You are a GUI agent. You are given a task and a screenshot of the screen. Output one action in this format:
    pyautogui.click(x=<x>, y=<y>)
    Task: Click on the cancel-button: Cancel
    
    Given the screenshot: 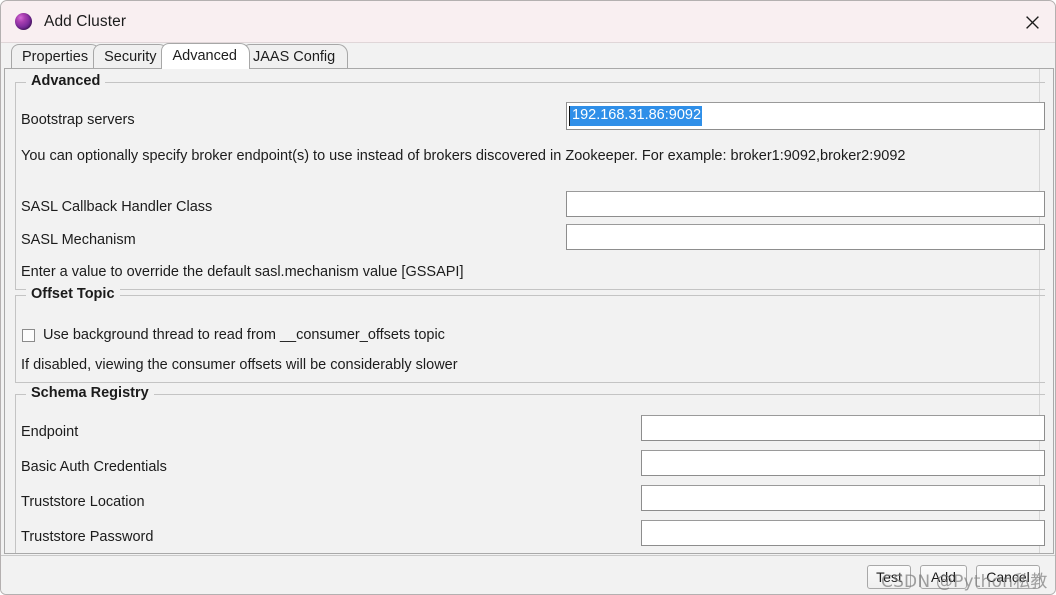 What is the action you would take?
    pyautogui.click(x=1008, y=577)
    